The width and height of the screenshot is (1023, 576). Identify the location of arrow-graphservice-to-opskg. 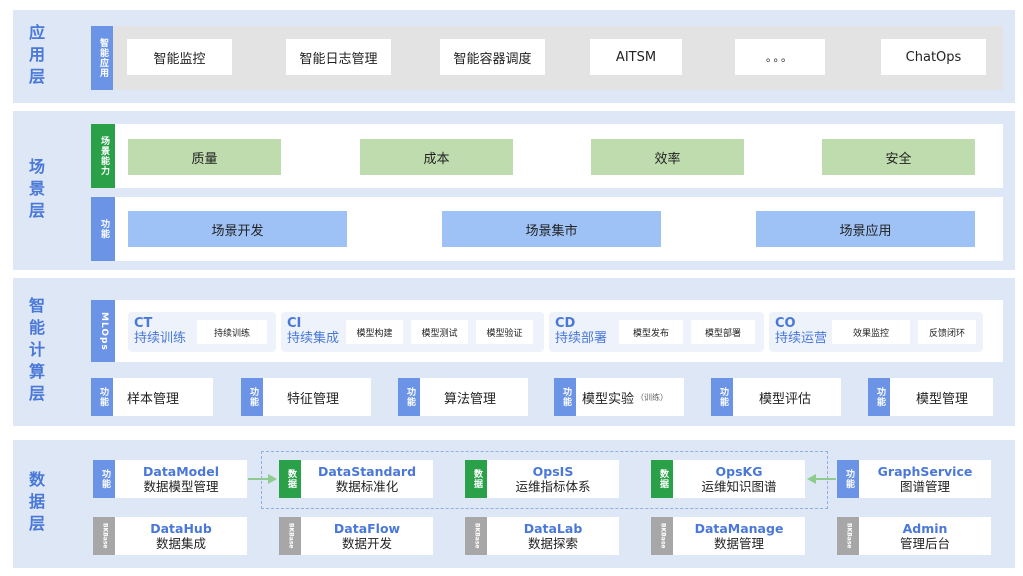
(821, 479).